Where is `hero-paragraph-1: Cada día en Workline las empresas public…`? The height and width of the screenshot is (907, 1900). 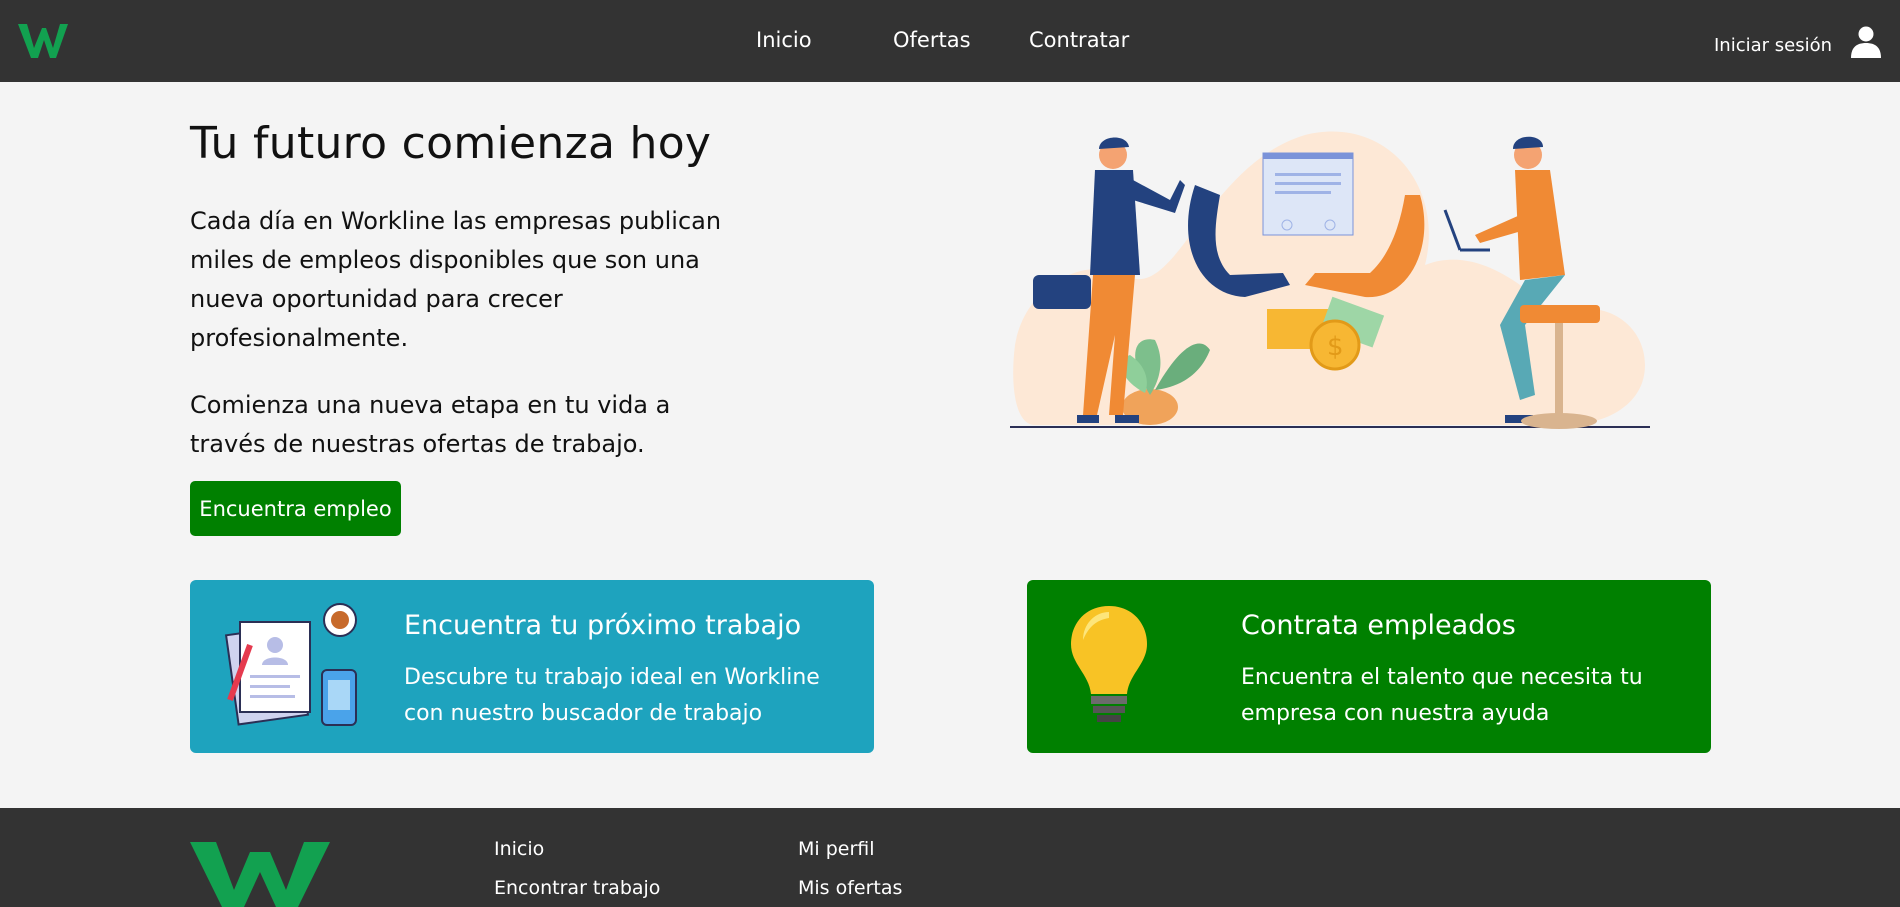
hero-paragraph-1: Cada día en Workline las empresas public… is located at coordinates (456, 279).